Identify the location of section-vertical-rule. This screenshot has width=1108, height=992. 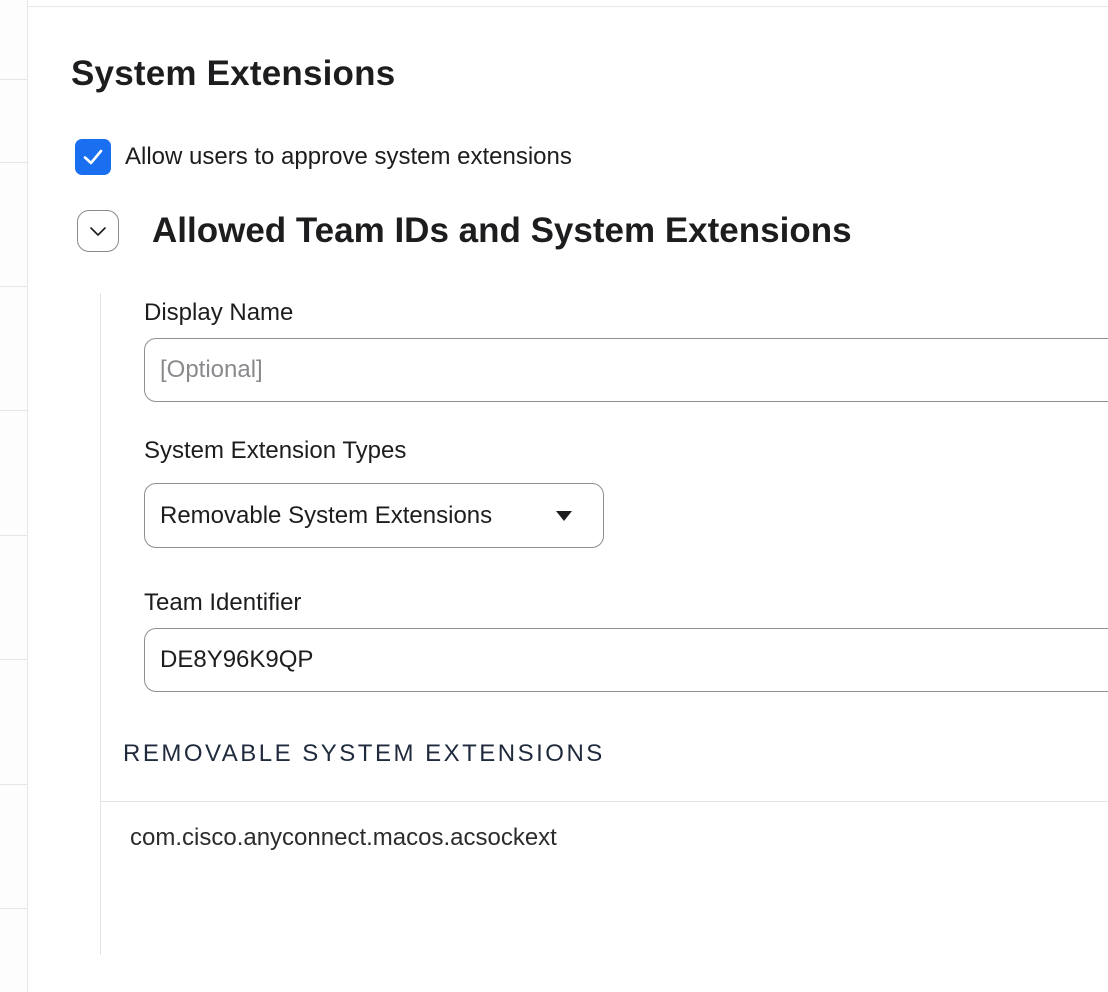
(100, 624).